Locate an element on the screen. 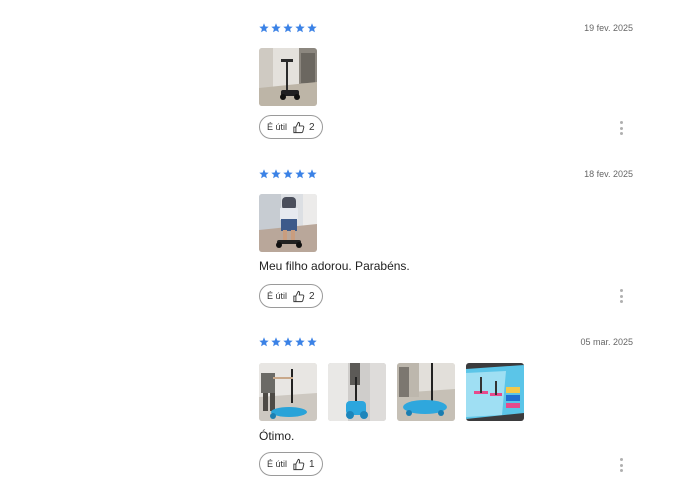 The image size is (678, 494). useful-count: 1 is located at coordinates (312, 464).